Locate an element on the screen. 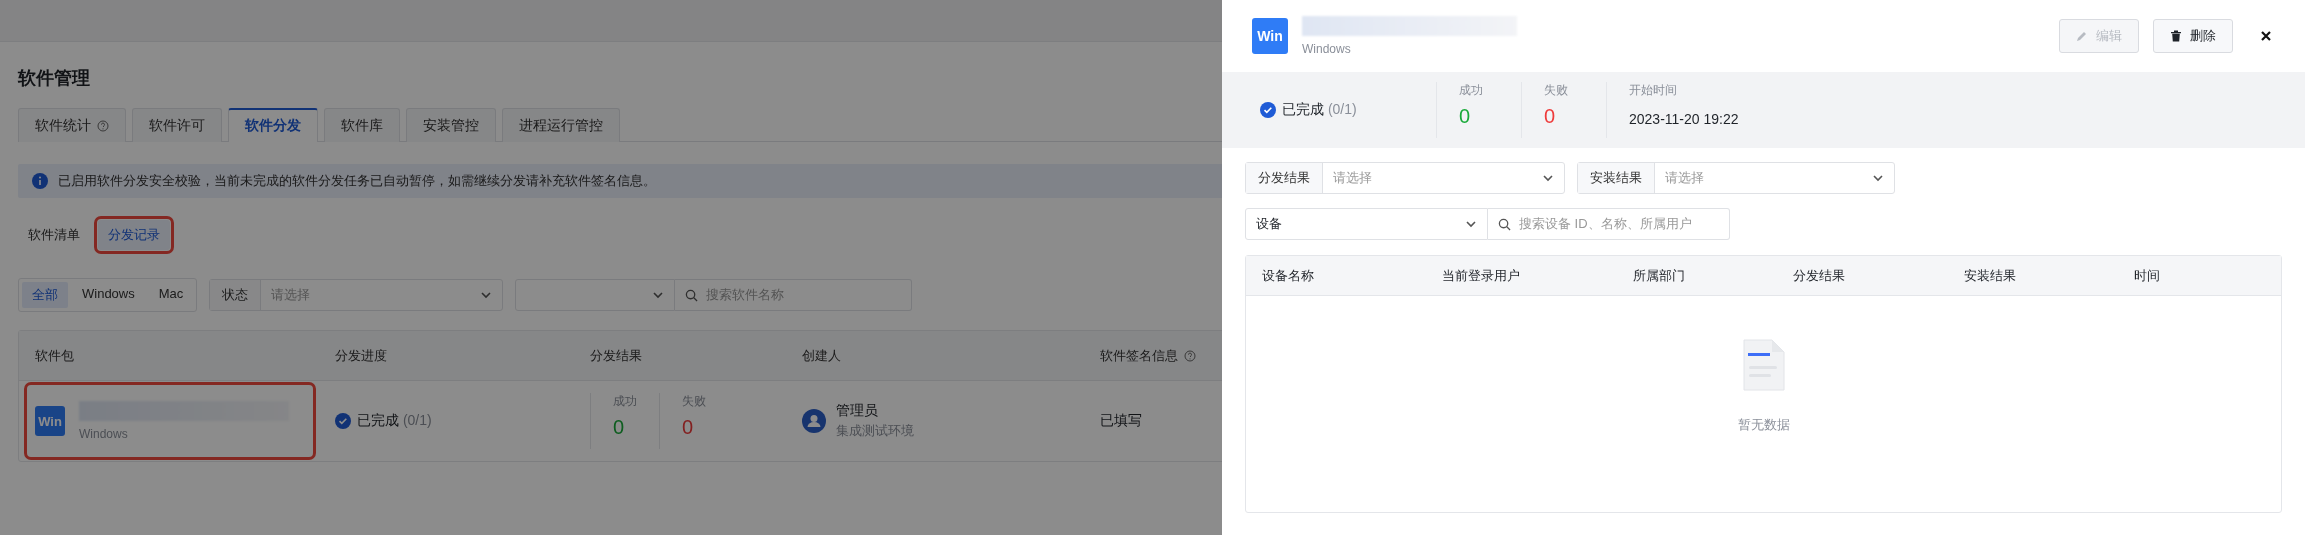 Image resolution: width=2305 pixels, height=535 pixels. close-icon is located at coordinates (2266, 36).